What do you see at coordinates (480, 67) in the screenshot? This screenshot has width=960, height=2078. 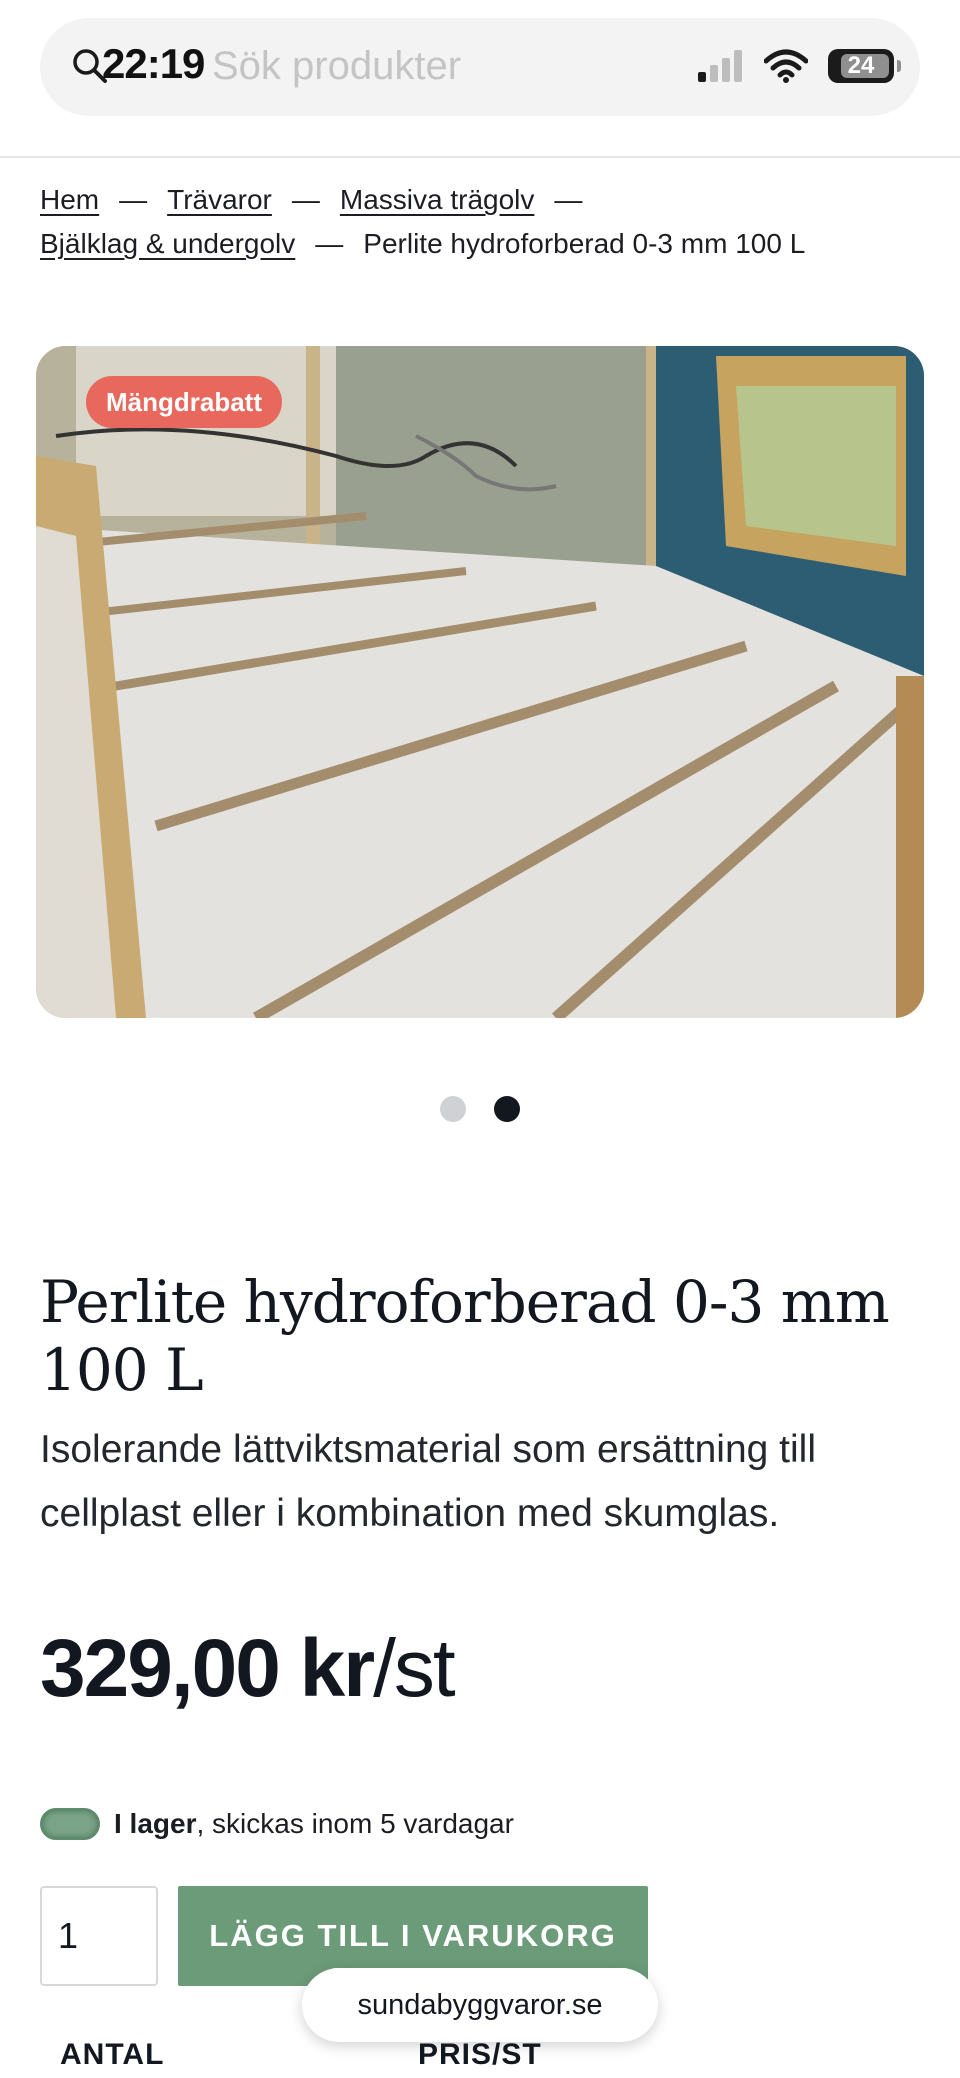 I see `search-bar: Sök produkter 22:19 24` at bounding box center [480, 67].